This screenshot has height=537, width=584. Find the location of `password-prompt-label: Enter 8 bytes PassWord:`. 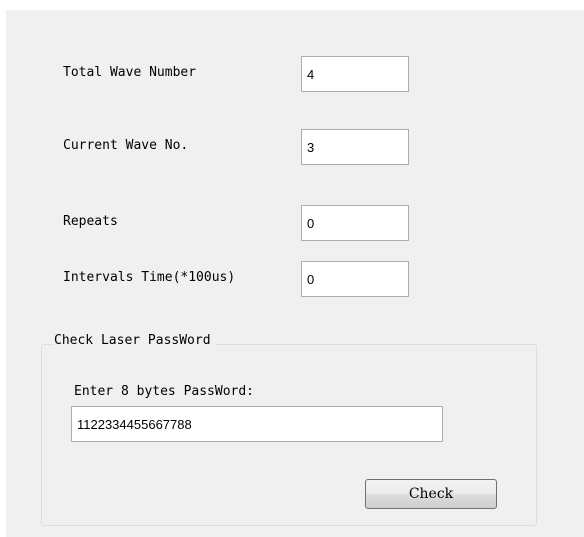

password-prompt-label: Enter 8 bytes PassWord: is located at coordinates (164, 391).